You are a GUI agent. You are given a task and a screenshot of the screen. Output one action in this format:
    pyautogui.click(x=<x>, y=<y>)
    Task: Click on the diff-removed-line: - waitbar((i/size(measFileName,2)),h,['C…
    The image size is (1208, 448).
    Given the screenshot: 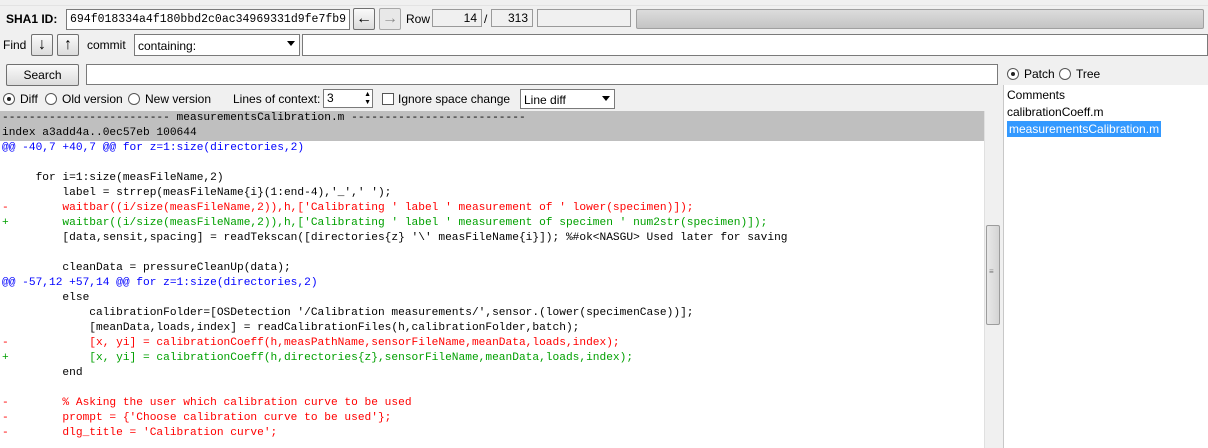 What is the action you would take?
    pyautogui.click(x=348, y=208)
    